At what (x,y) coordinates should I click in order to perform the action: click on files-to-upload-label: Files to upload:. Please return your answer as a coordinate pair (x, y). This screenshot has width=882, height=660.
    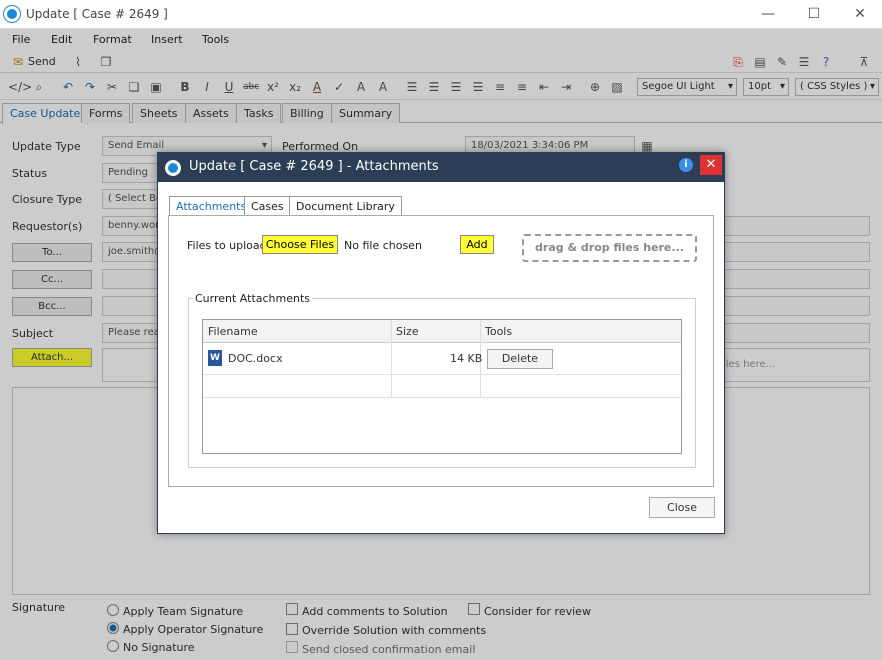
    Looking at the image, I should click on (229, 245).